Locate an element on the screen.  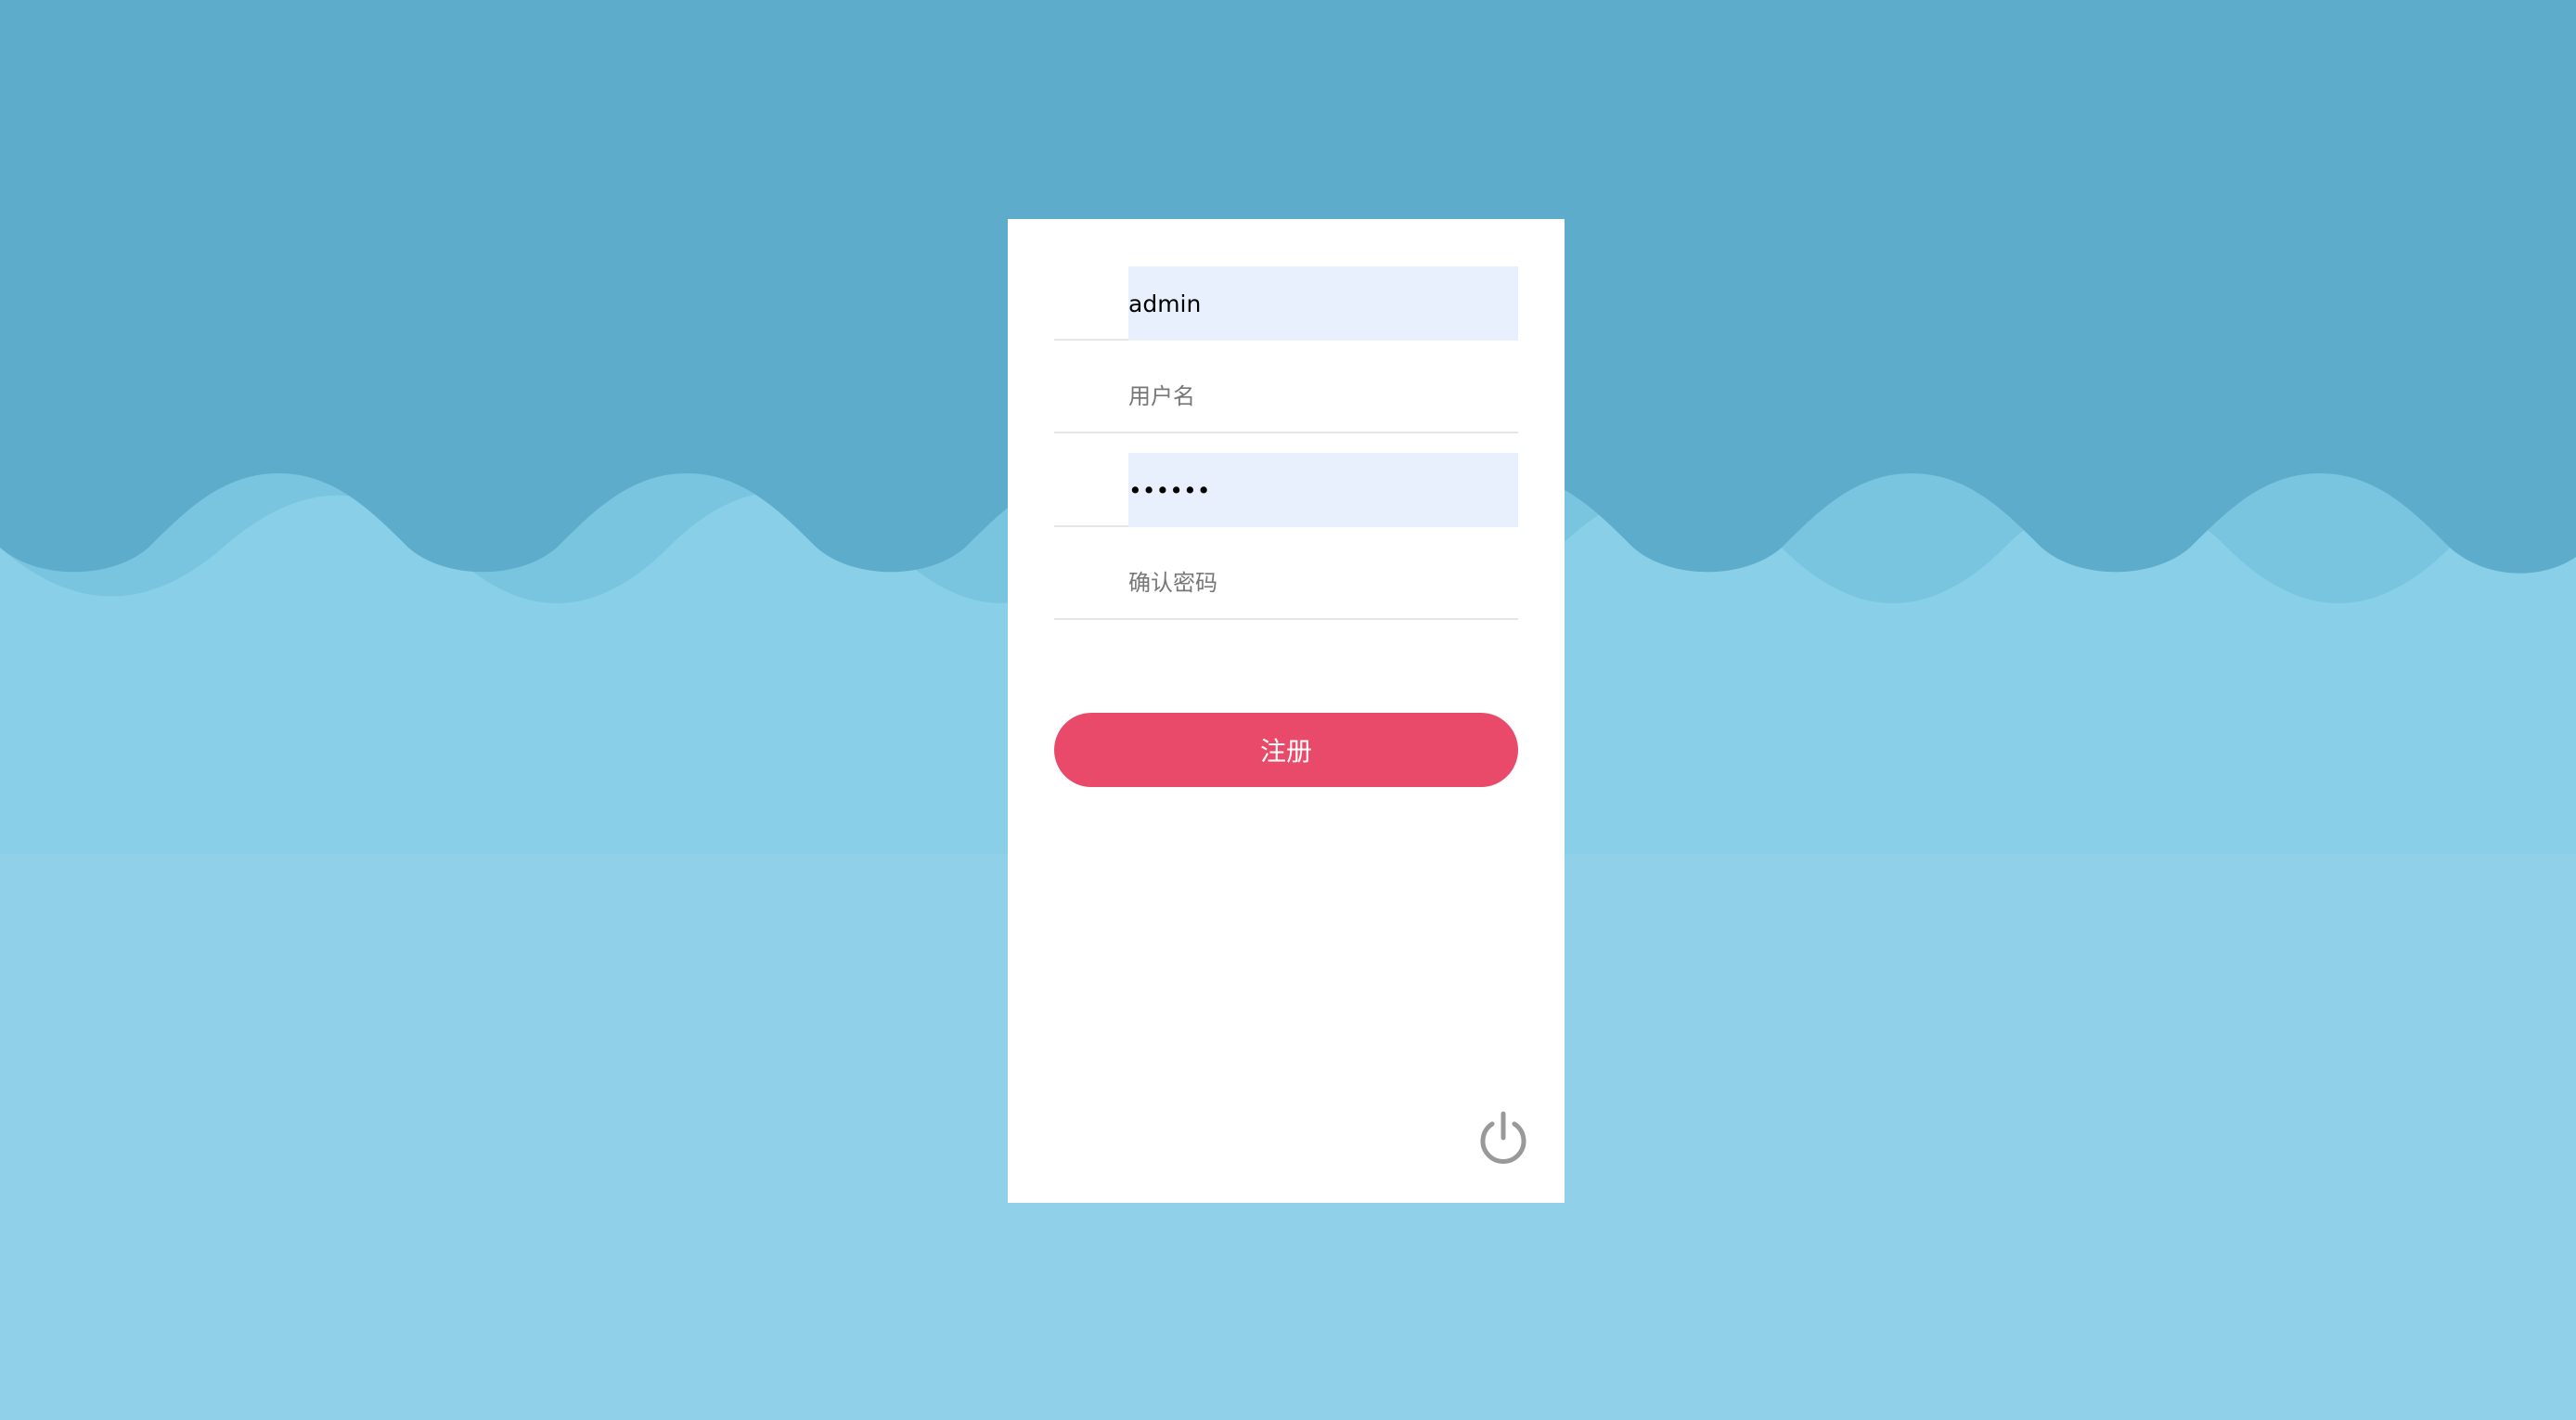
password-field is located at coordinates (1286, 490).